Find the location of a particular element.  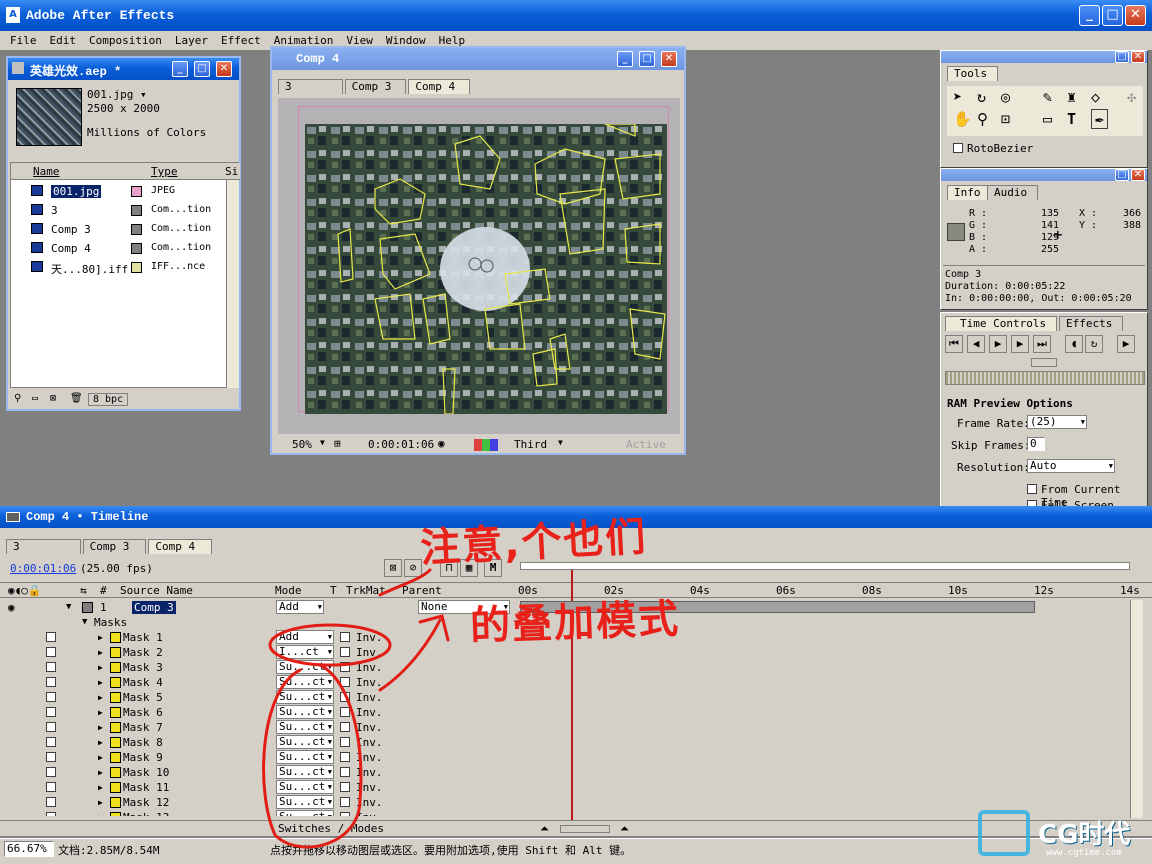

comp-resolution: Third is located at coordinates (530, 444).